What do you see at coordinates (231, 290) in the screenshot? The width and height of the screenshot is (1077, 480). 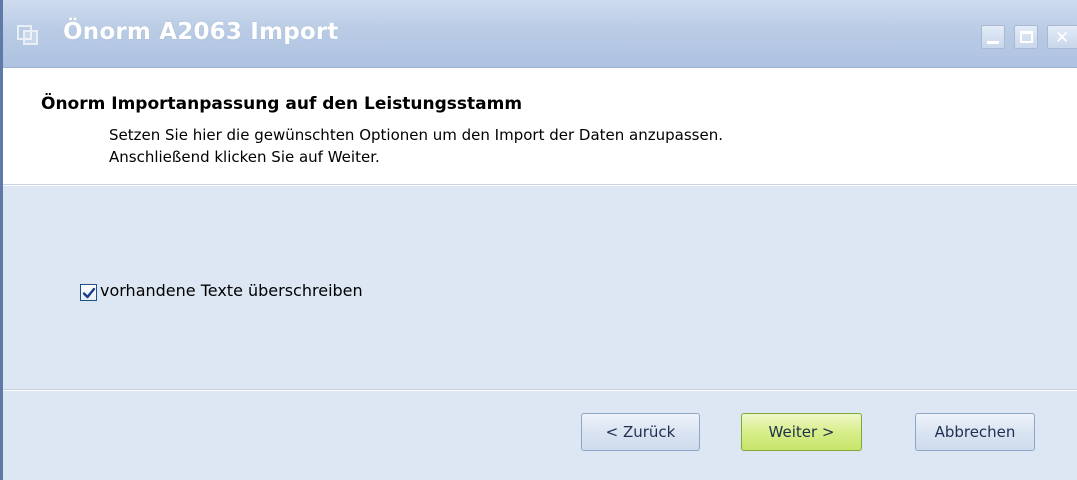 I see `overwrite-texts-label: vorhandene Texte überschreiben` at bounding box center [231, 290].